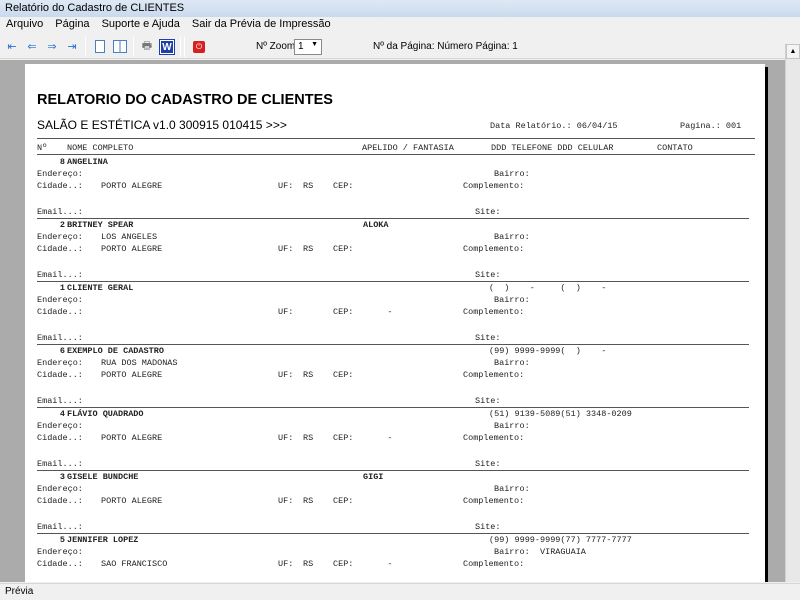  I want to click on window-title: Relatório do Cadastro de CLIENTES, so click(400, 8).